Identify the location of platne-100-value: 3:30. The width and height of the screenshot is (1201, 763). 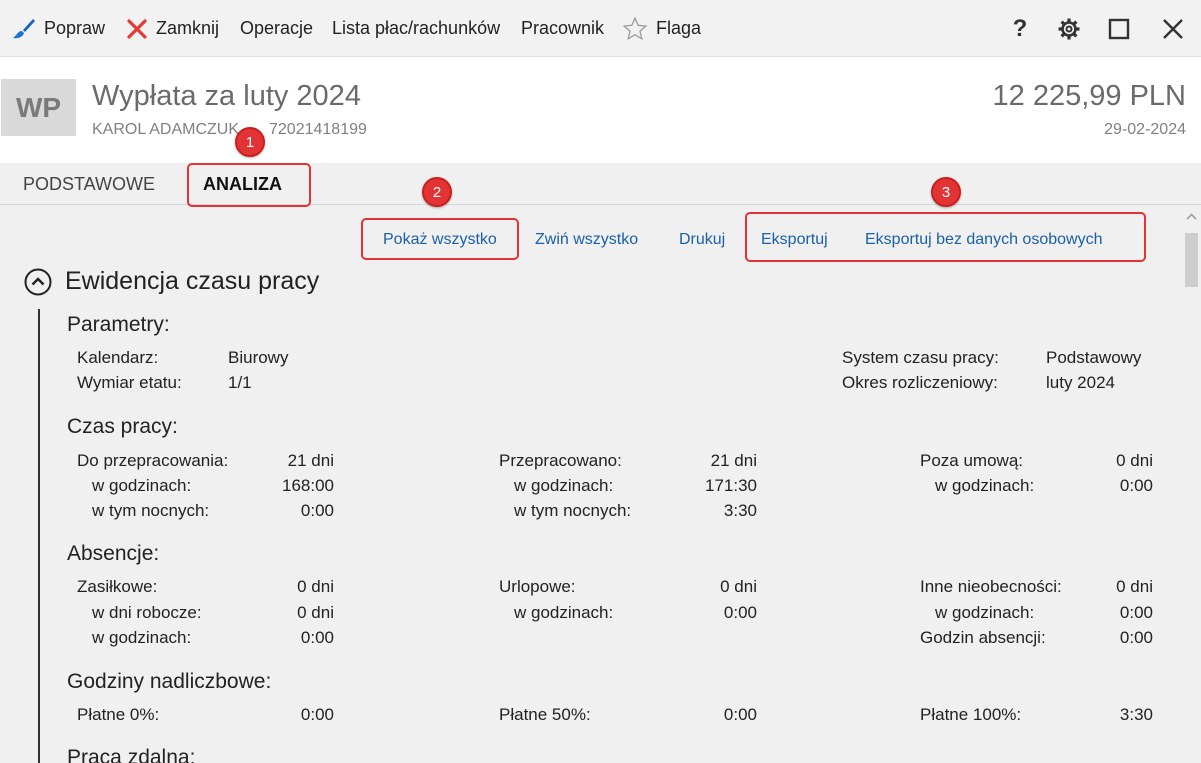
(1136, 714).